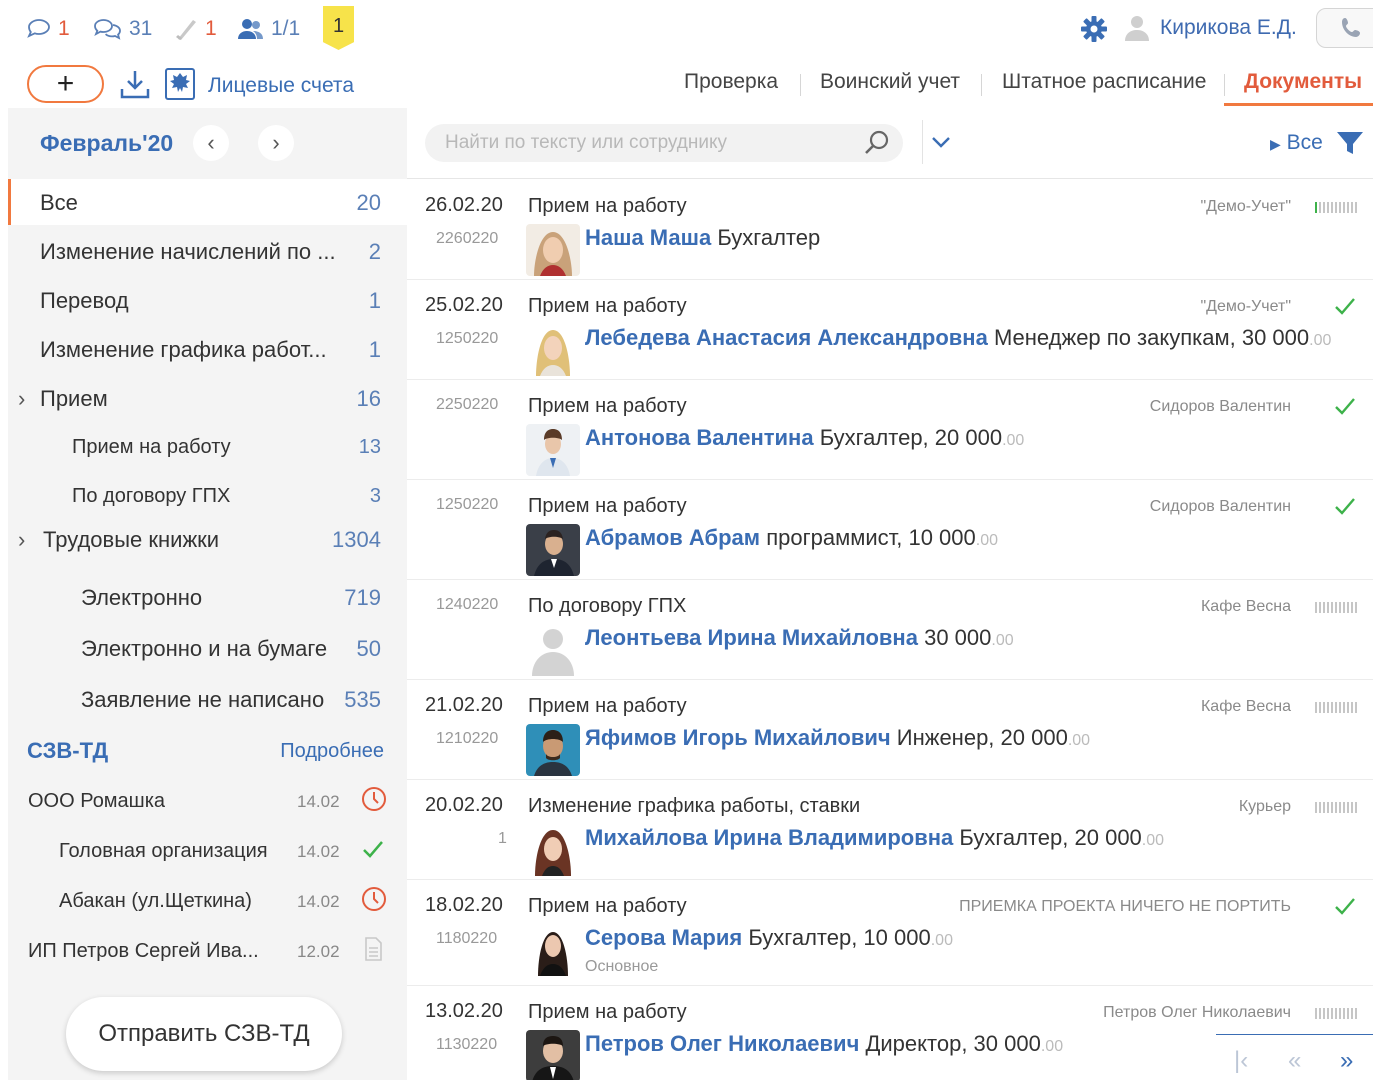 Image resolution: width=1373 pixels, height=1080 pixels. Describe the element at coordinates (207, 349) in the screenshot. I see `category-item: Изменение графика работ... 1` at that location.